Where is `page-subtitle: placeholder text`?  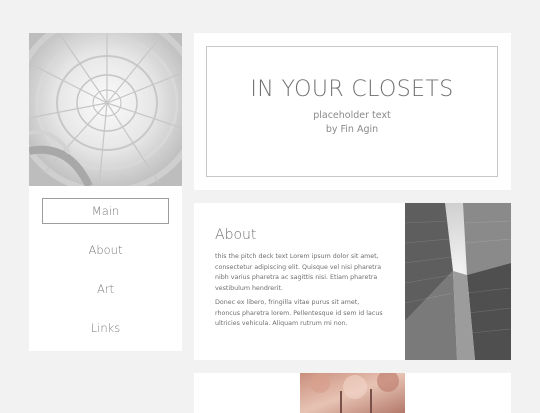 page-subtitle: placeholder text is located at coordinates (352, 115).